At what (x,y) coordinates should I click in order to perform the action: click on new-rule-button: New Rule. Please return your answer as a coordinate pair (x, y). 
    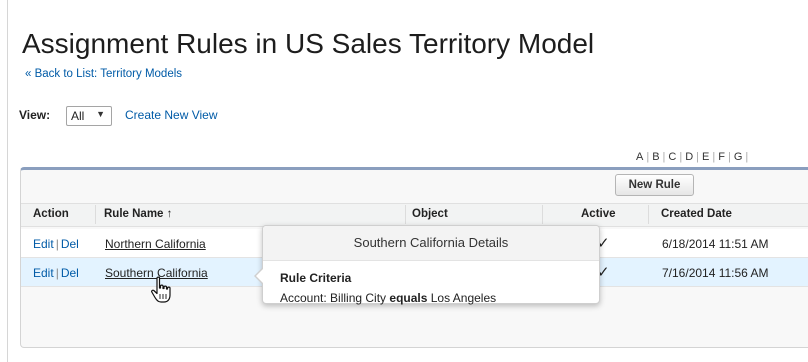
    Looking at the image, I should click on (654, 185).